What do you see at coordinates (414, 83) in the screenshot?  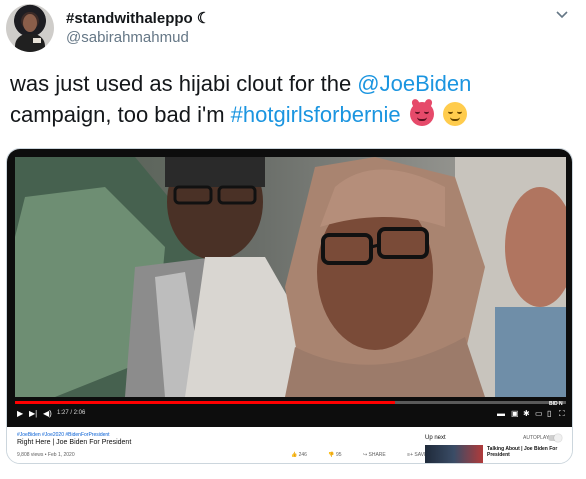 I see `mention-link: @JoeBiden` at bounding box center [414, 83].